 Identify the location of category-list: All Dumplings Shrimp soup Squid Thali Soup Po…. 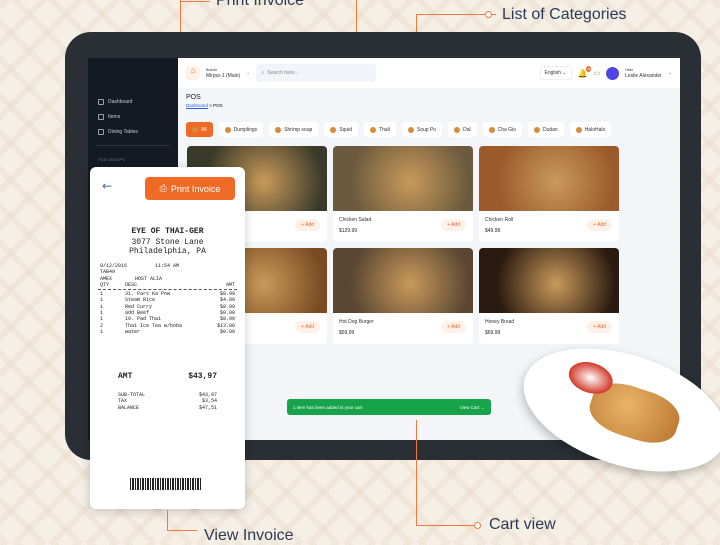
(433, 129).